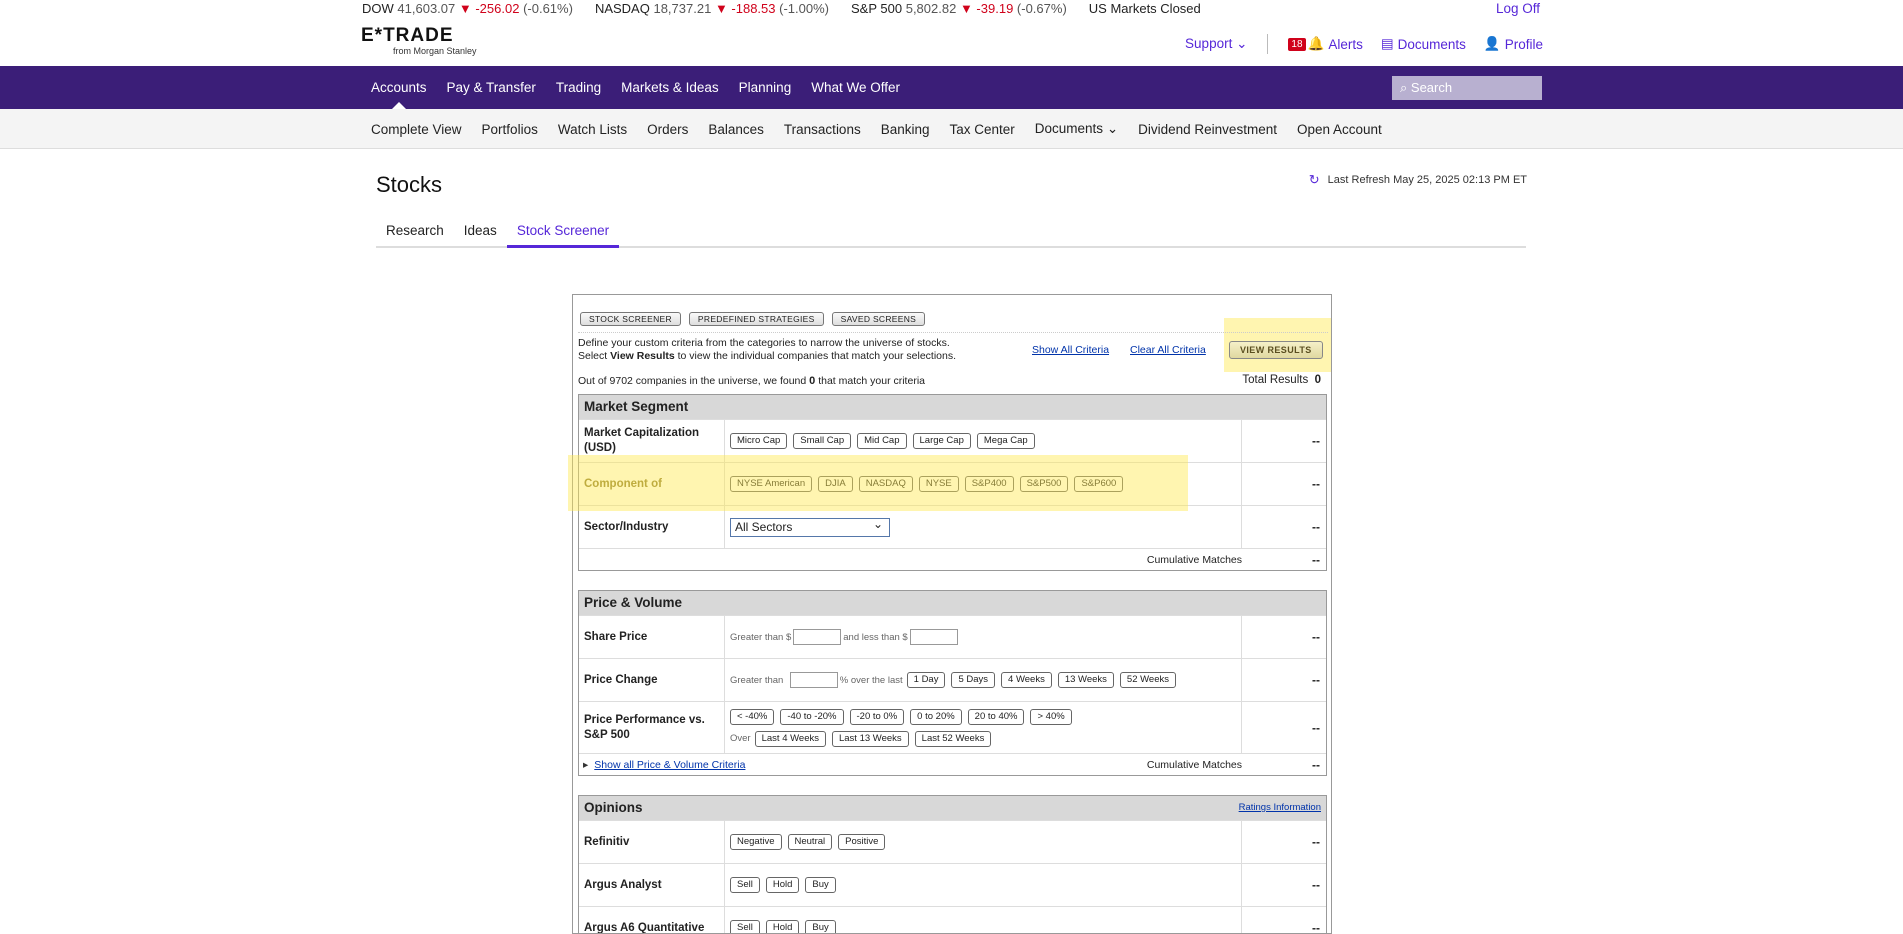 The height and width of the screenshot is (934, 1903). What do you see at coordinates (563, 234) in the screenshot?
I see `tab-stock-screener: Stock Screener` at bounding box center [563, 234].